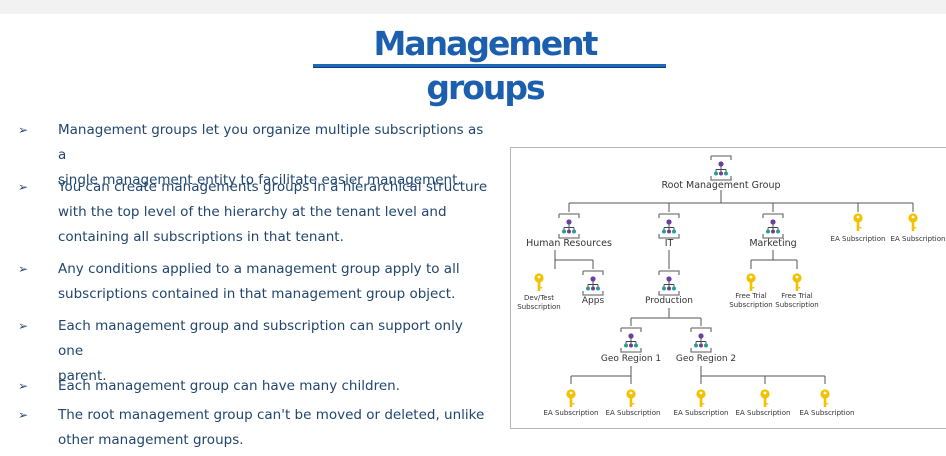  I want to click on it-management-group-icon, so click(669, 226).